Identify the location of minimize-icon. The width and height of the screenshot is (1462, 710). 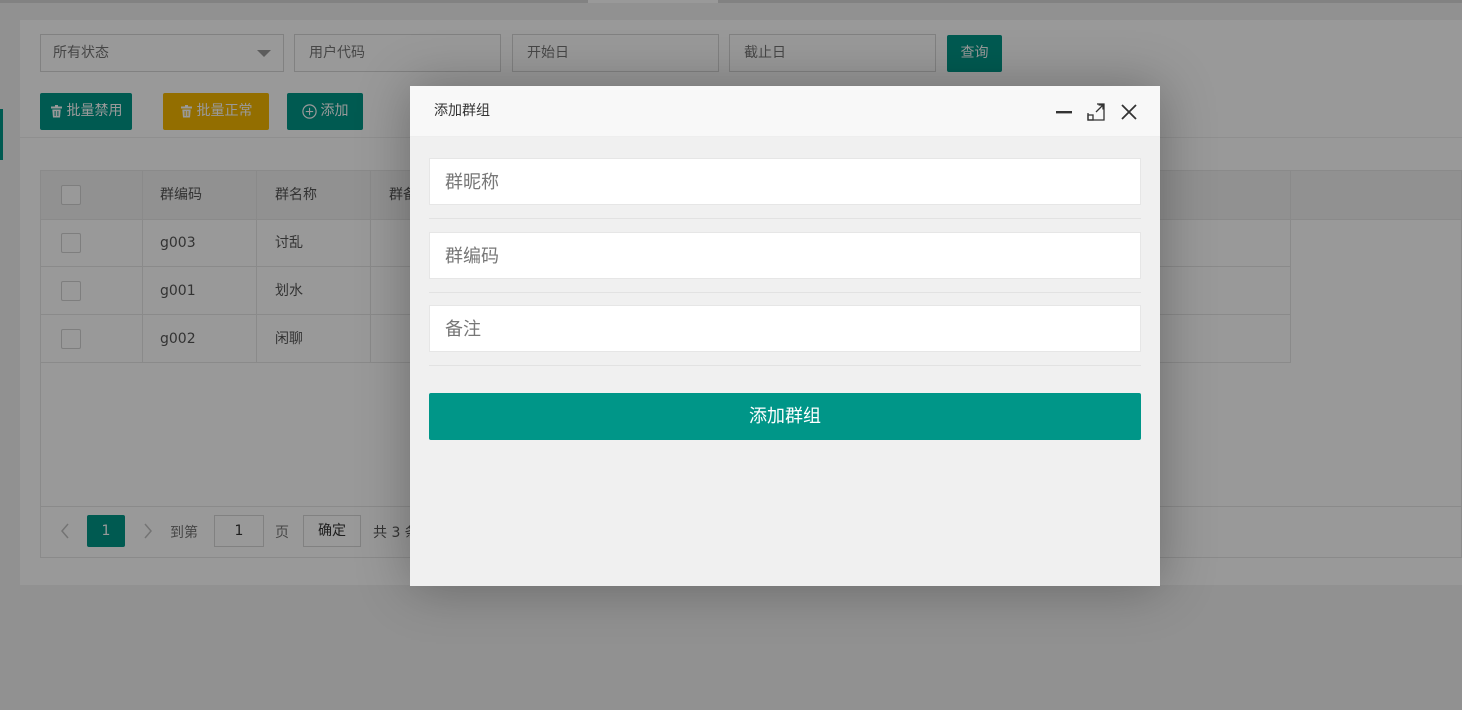
(1064, 112).